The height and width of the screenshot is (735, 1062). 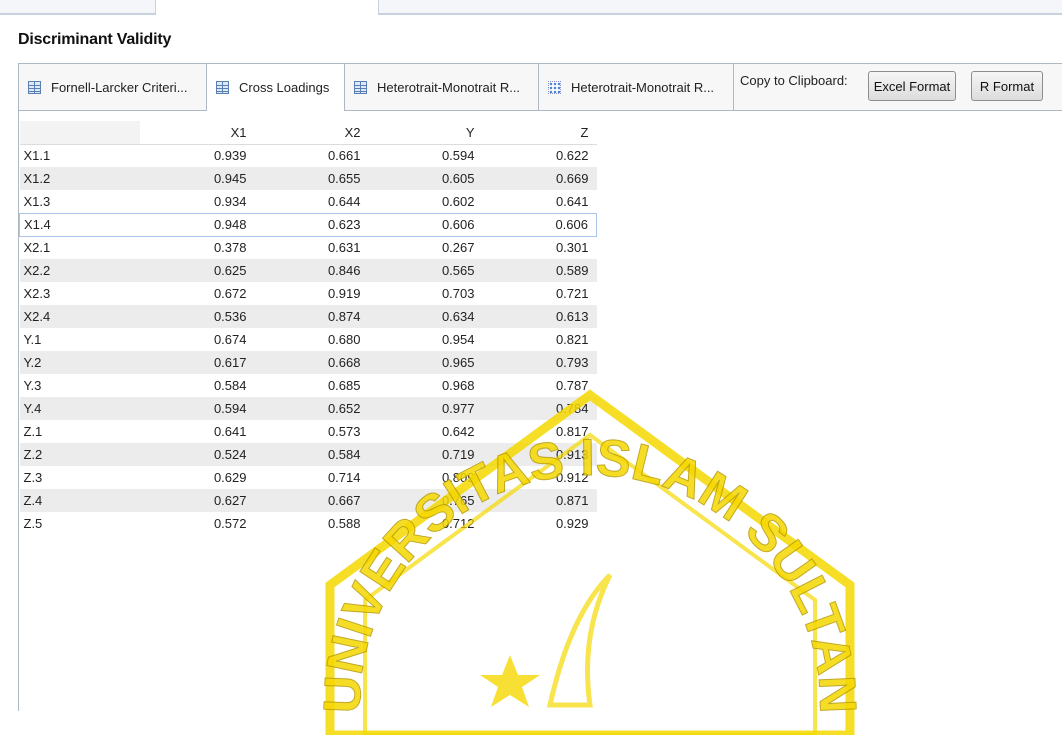 What do you see at coordinates (539, 477) in the screenshot?
I see `table-cell: 0.912` at bounding box center [539, 477].